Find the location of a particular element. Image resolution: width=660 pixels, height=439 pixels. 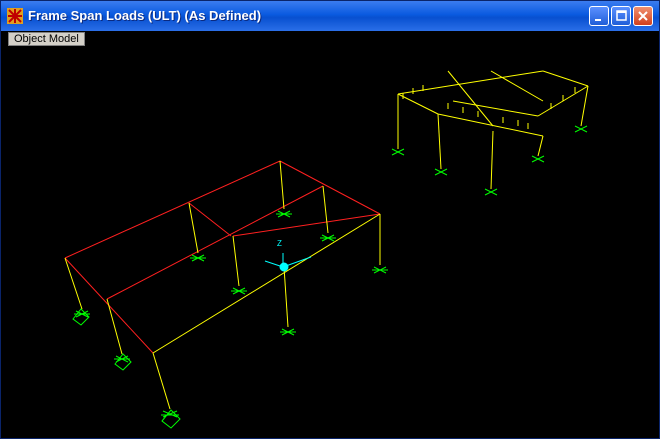

close-button is located at coordinates (643, 16).